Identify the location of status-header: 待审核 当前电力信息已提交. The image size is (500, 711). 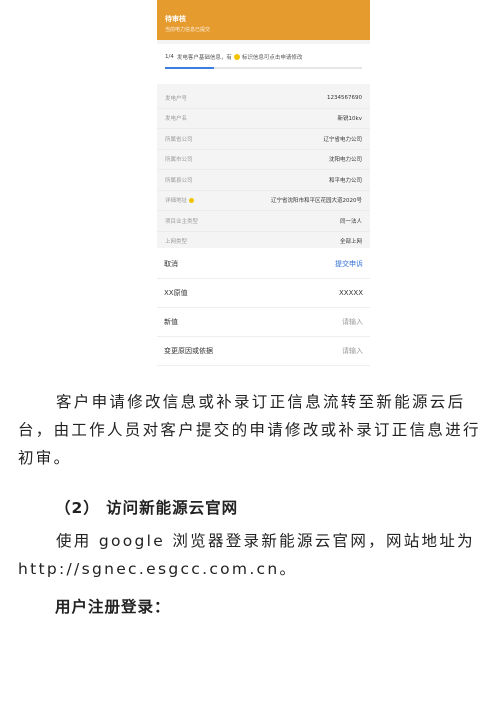
(263, 20).